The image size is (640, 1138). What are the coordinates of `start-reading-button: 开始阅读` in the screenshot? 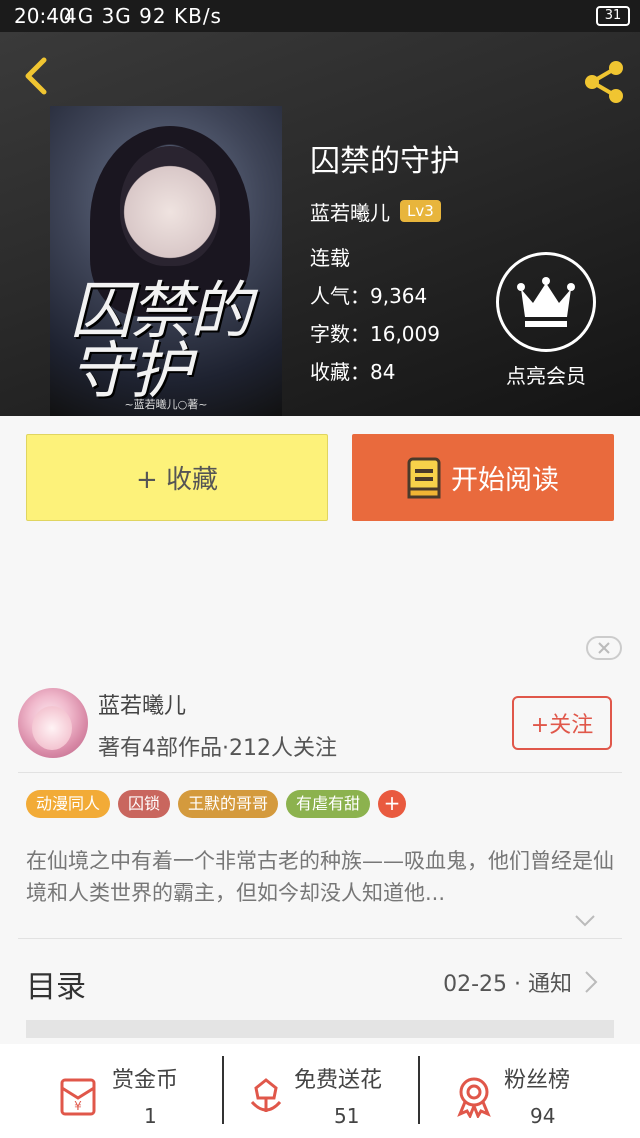 It's located at (483, 477).